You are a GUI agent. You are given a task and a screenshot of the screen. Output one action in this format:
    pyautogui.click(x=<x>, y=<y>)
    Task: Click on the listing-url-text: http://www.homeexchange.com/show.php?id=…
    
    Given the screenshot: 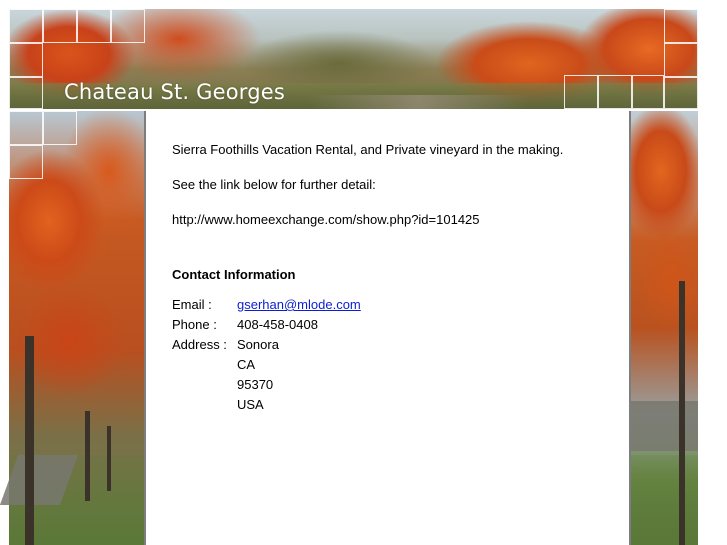 What is the action you would take?
    pyautogui.click(x=326, y=219)
    